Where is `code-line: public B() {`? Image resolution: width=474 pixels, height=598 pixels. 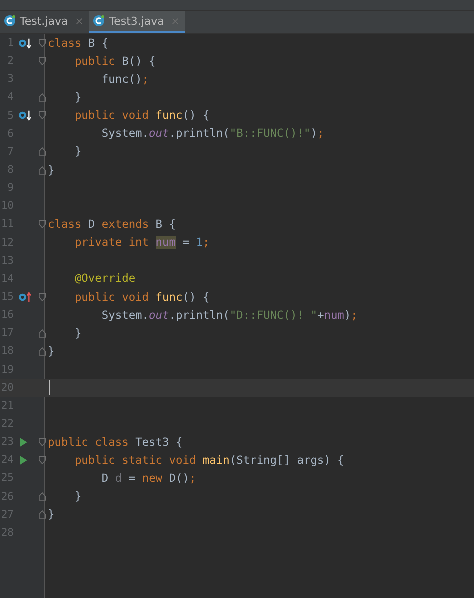
code-line: public B() { is located at coordinates (115, 61).